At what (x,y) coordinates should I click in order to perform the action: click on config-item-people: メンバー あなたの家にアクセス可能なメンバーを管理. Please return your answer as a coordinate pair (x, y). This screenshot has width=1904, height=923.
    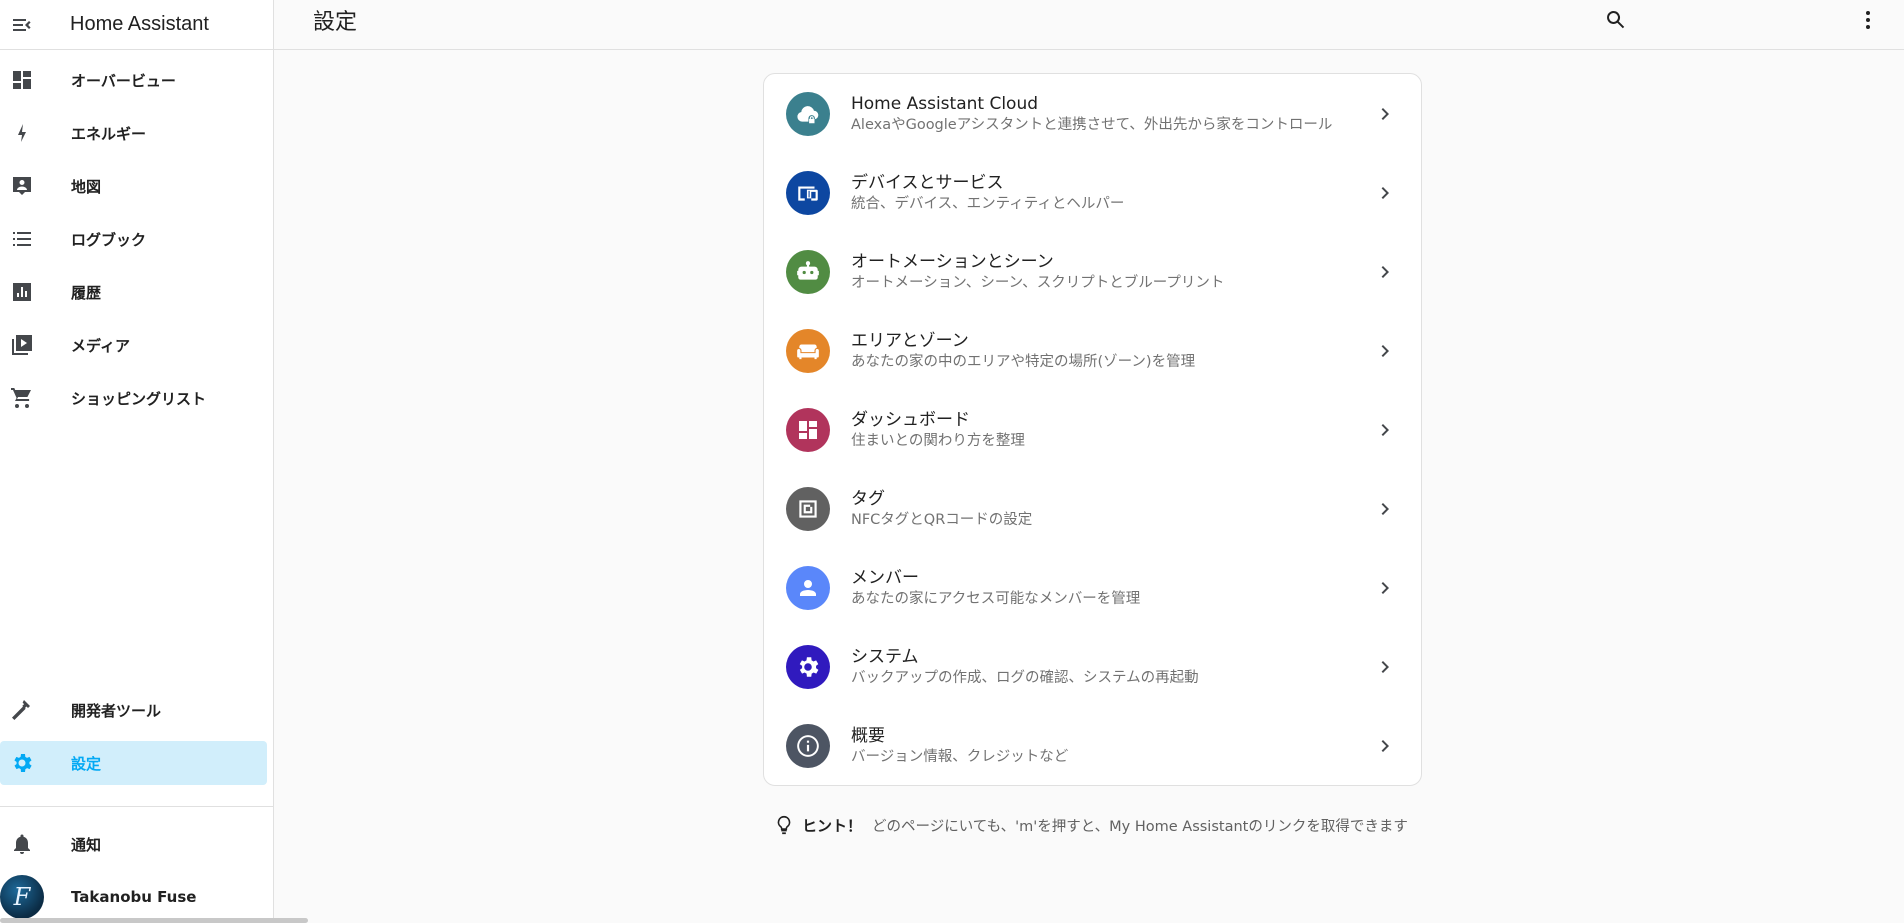
    Looking at the image, I should click on (1092, 587).